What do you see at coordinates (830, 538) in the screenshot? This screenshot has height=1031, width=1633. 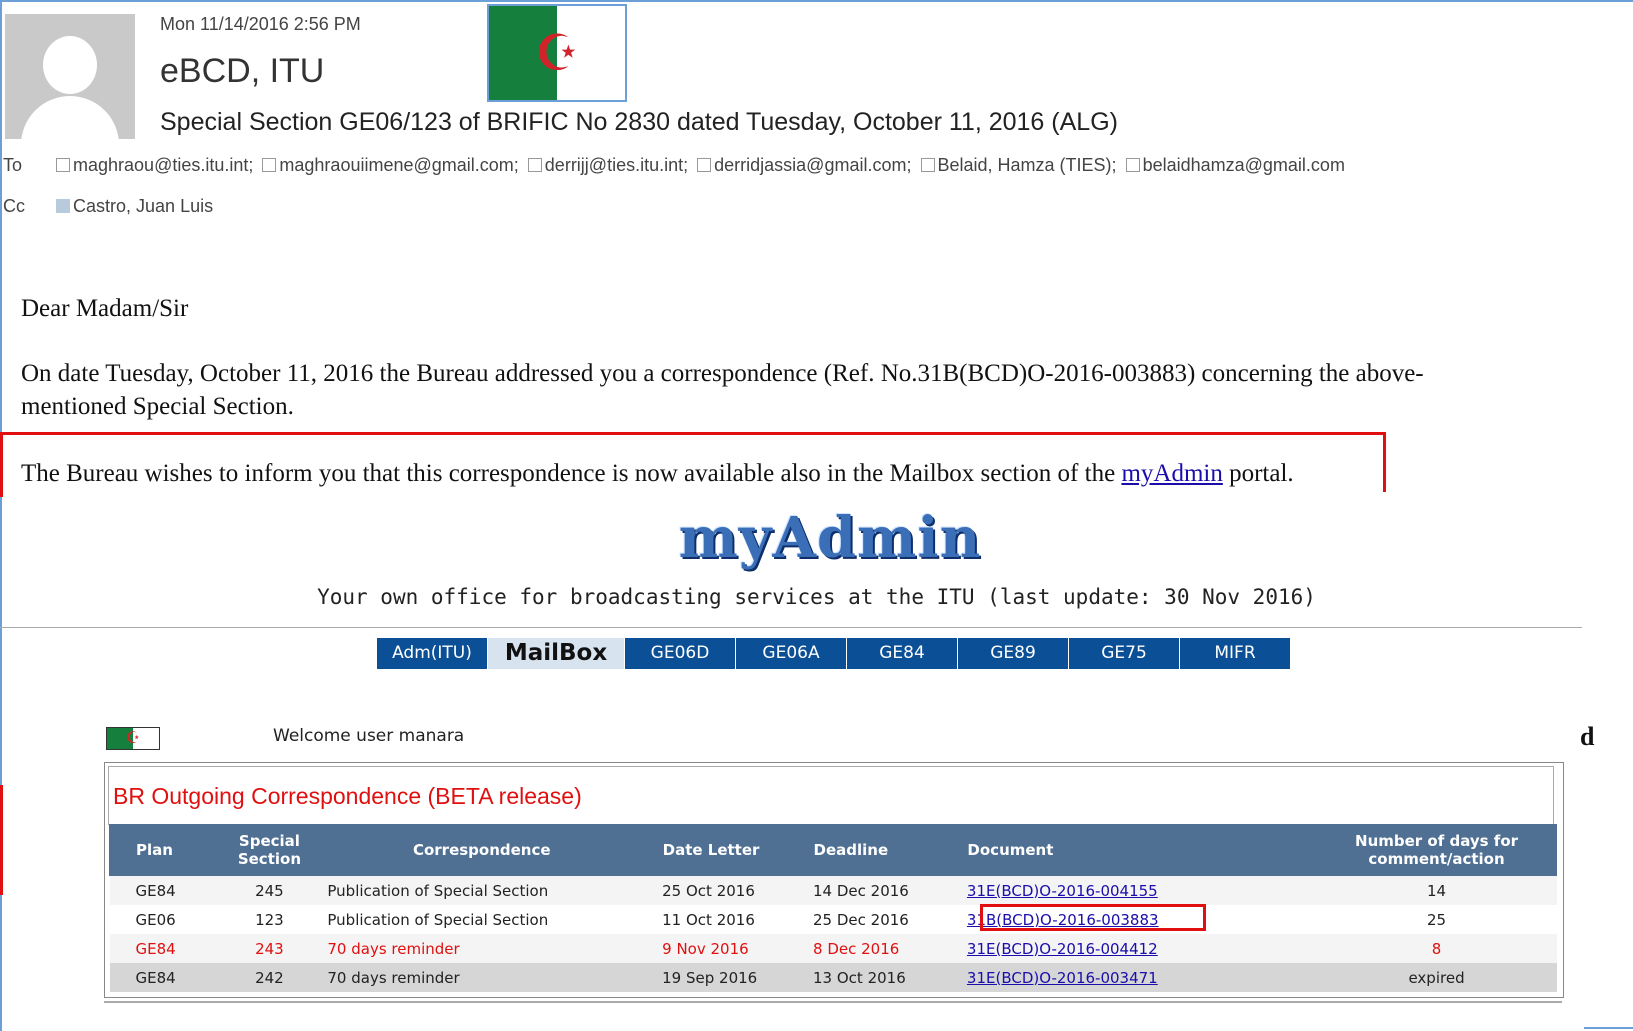 I see `myadmin-logo: myAdmin` at bounding box center [830, 538].